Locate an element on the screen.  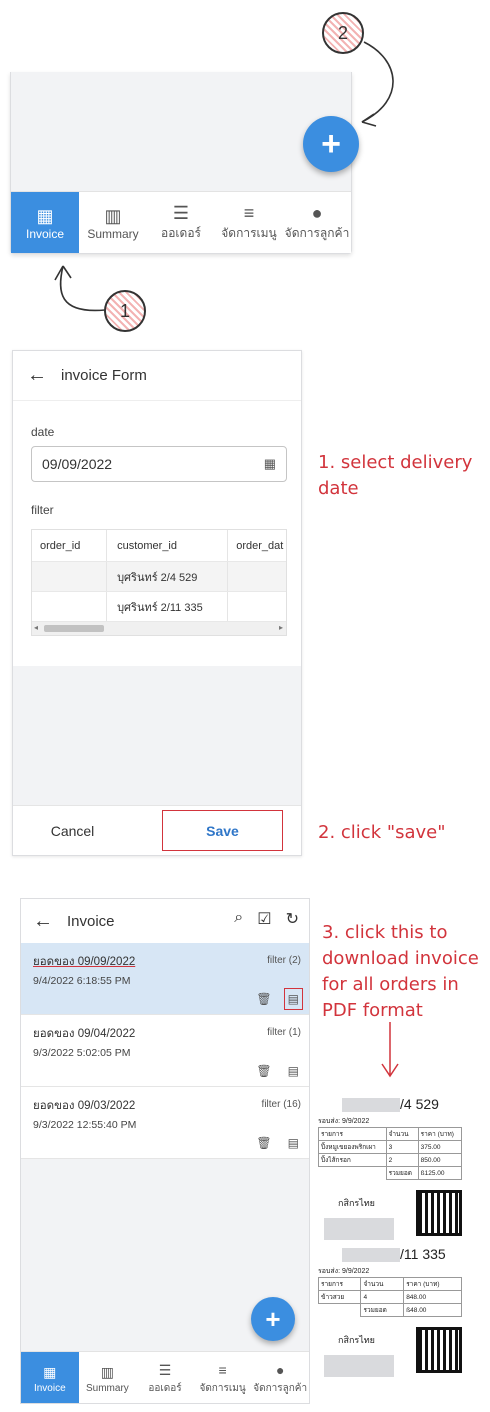
invoice-title: ยอดของ 09/03/2022 is located at coordinates (84, 1106).